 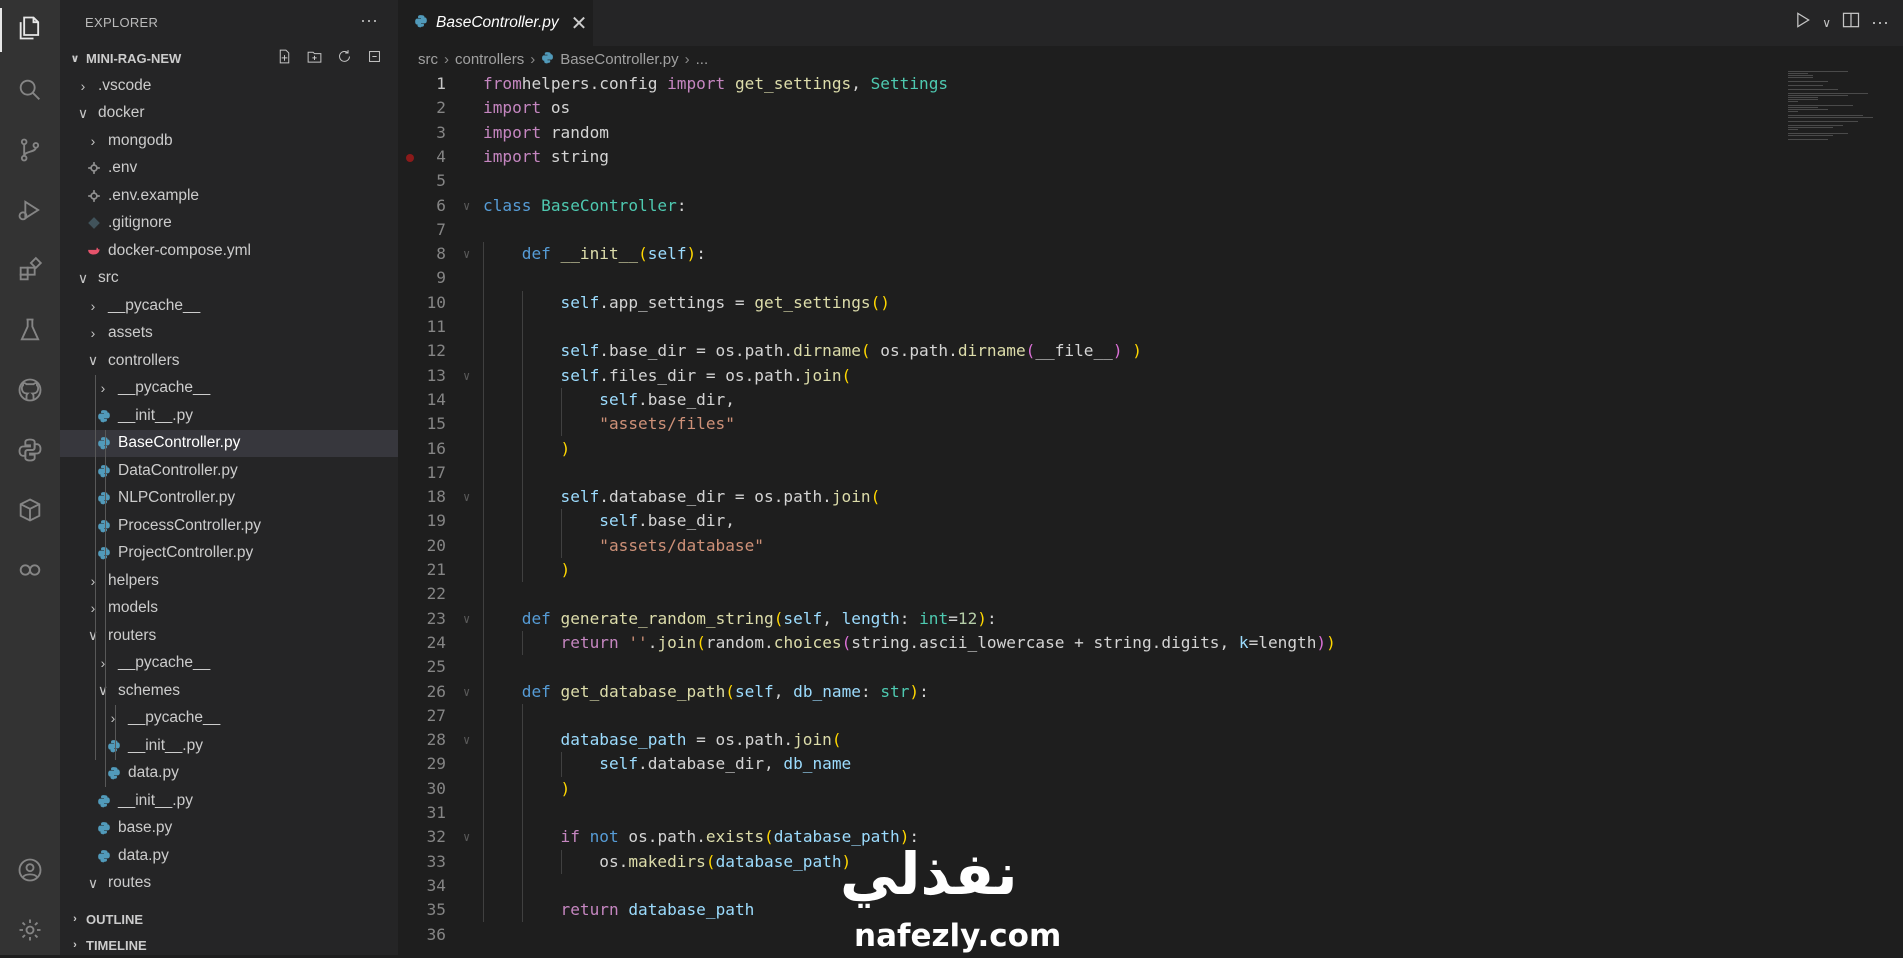 I want to click on tree-folder: › assets, so click(x=229, y=334).